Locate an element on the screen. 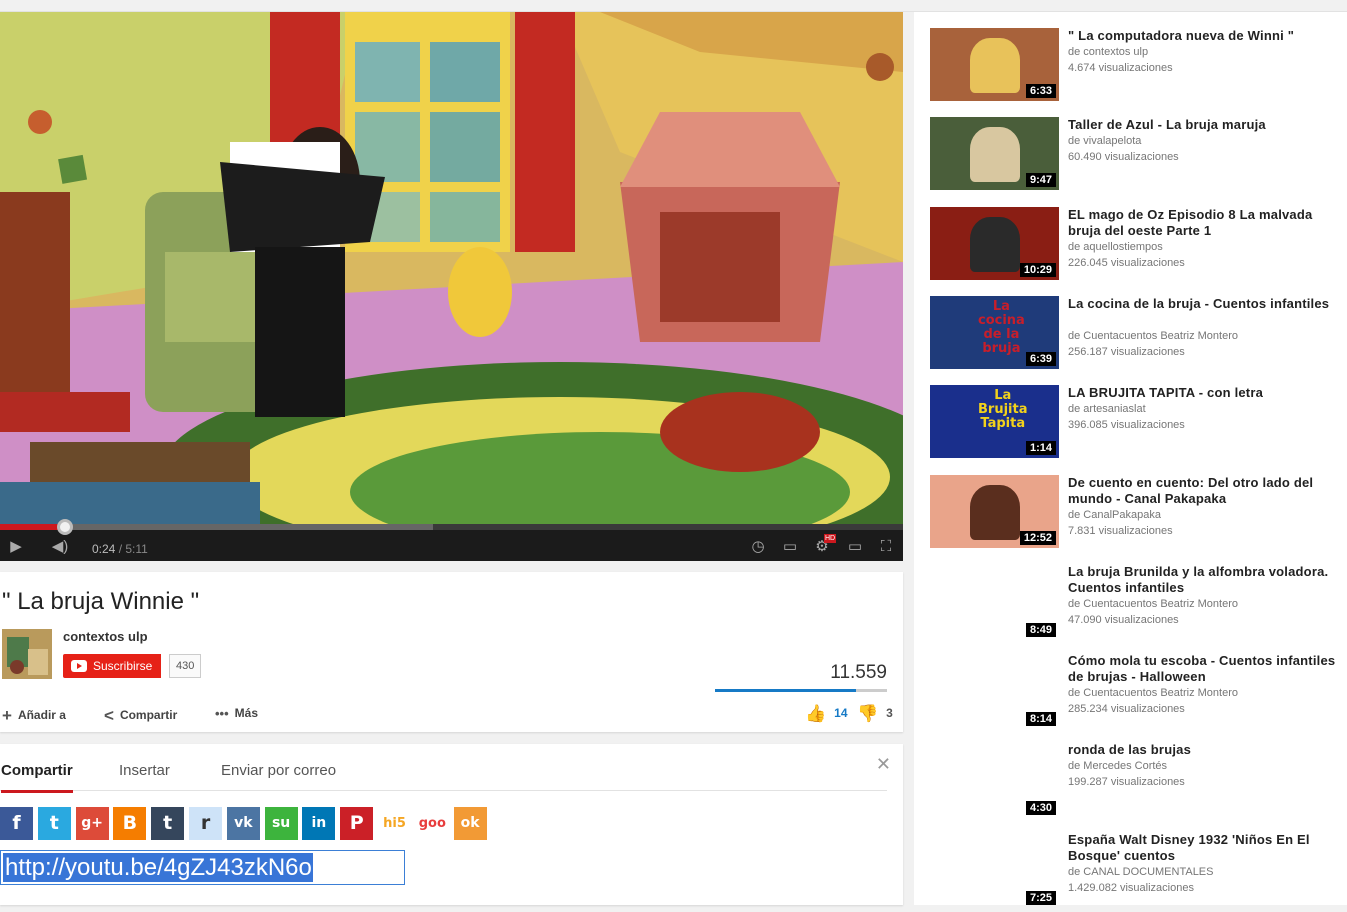 This screenshot has height=912, width=1347. related-video-channel: de artesaniaslat is located at coordinates (1107, 409).